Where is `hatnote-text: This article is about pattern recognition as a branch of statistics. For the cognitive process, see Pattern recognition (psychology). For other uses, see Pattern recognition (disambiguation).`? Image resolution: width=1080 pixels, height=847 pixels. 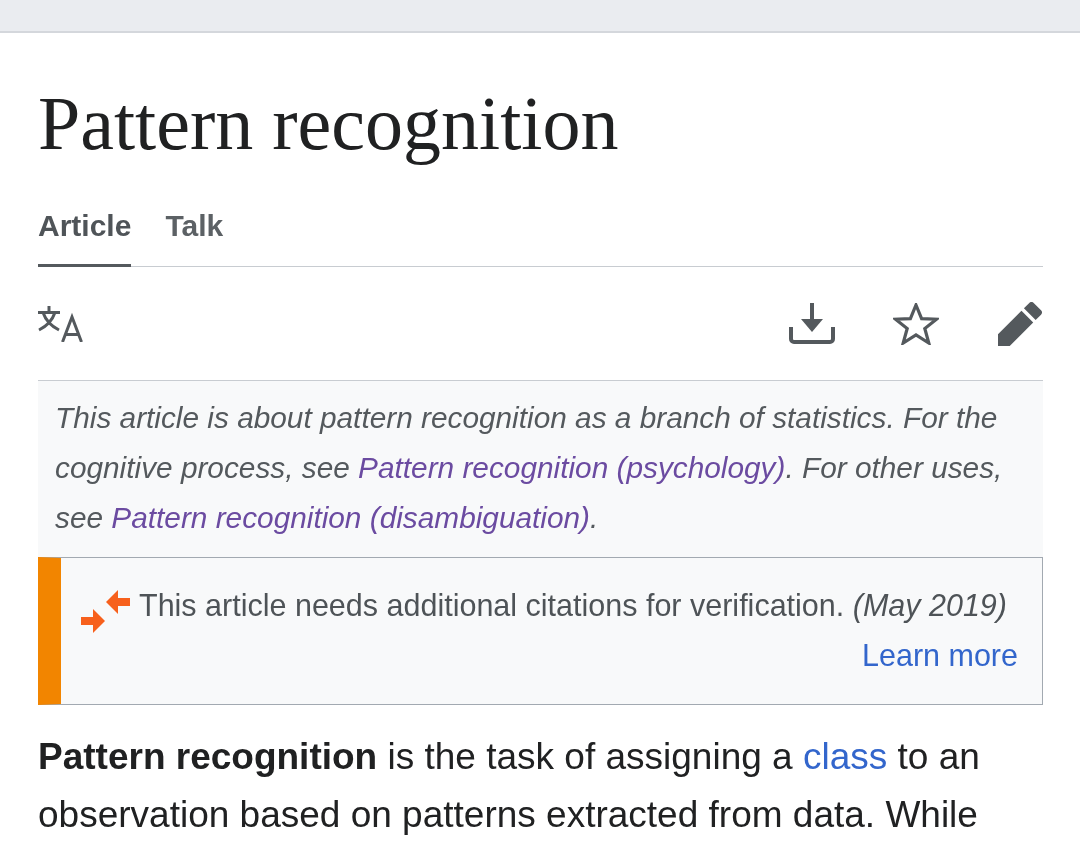
hatnote-text: This article is about pattern recognition as a branch of statistics. For the cognitive process, see Pattern recognition (psychology). For other uses, see Pattern recognition (disambiguation). is located at coordinates (529, 468).